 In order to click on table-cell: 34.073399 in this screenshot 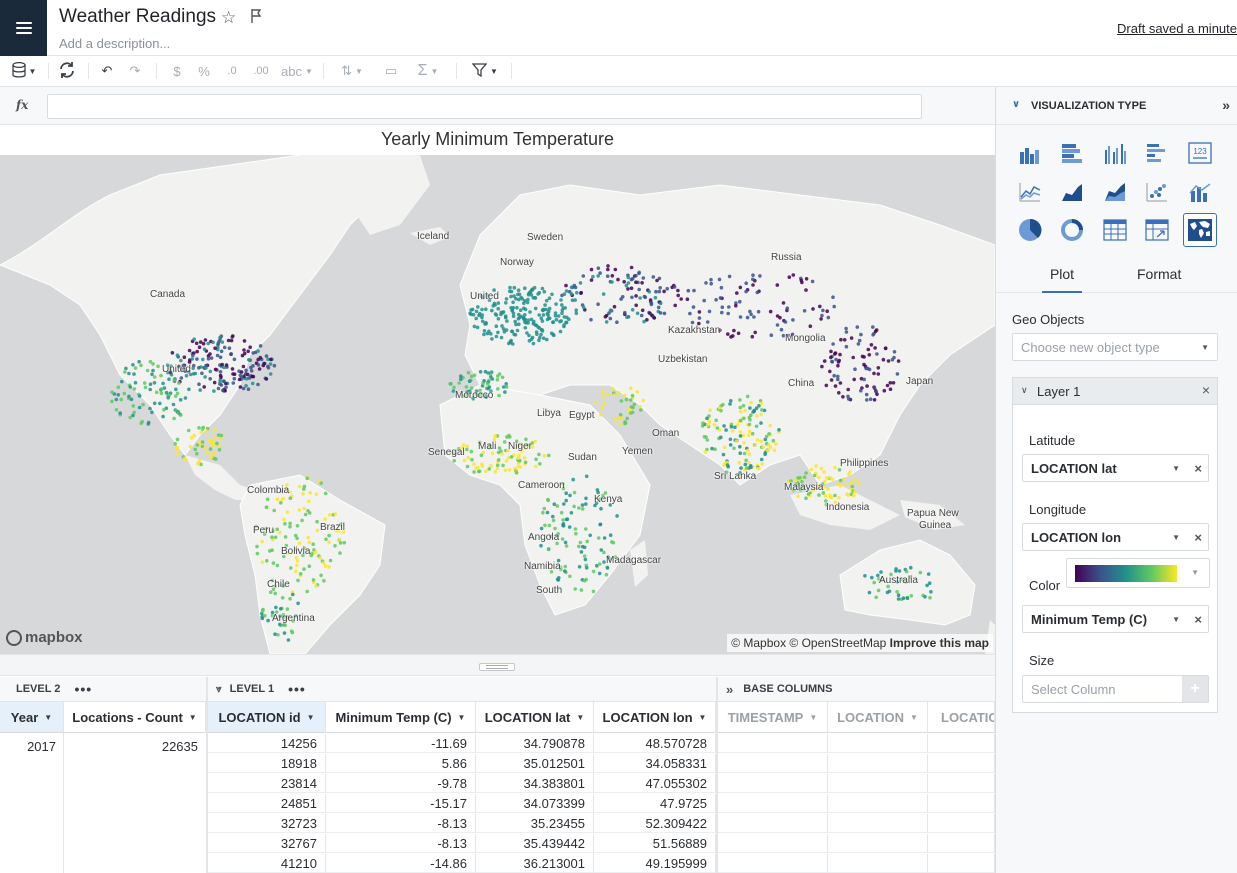, I will do `click(535, 803)`.